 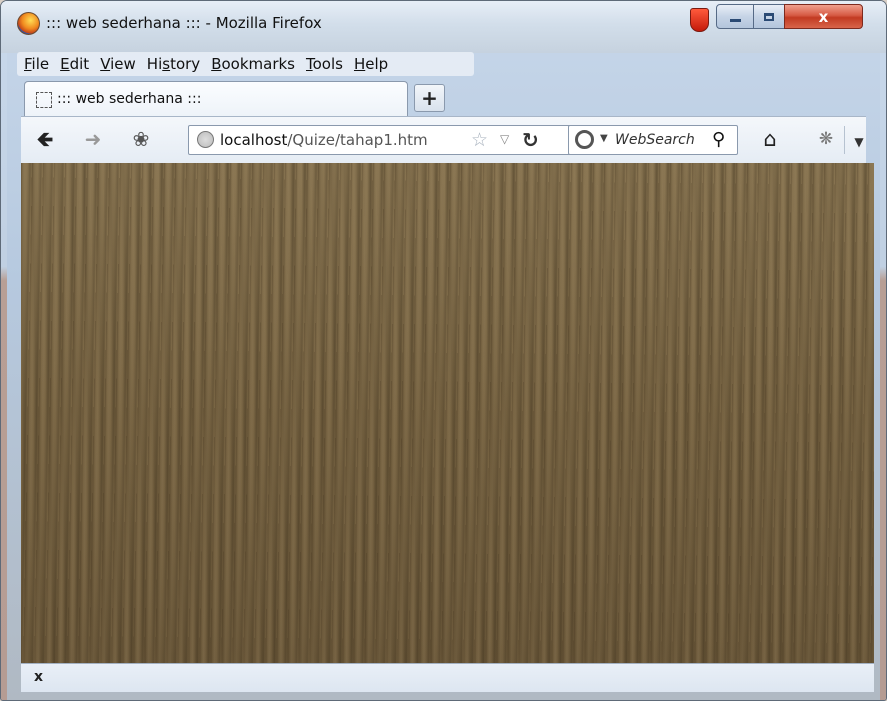 I want to click on minimize-icon, so click(x=735, y=20).